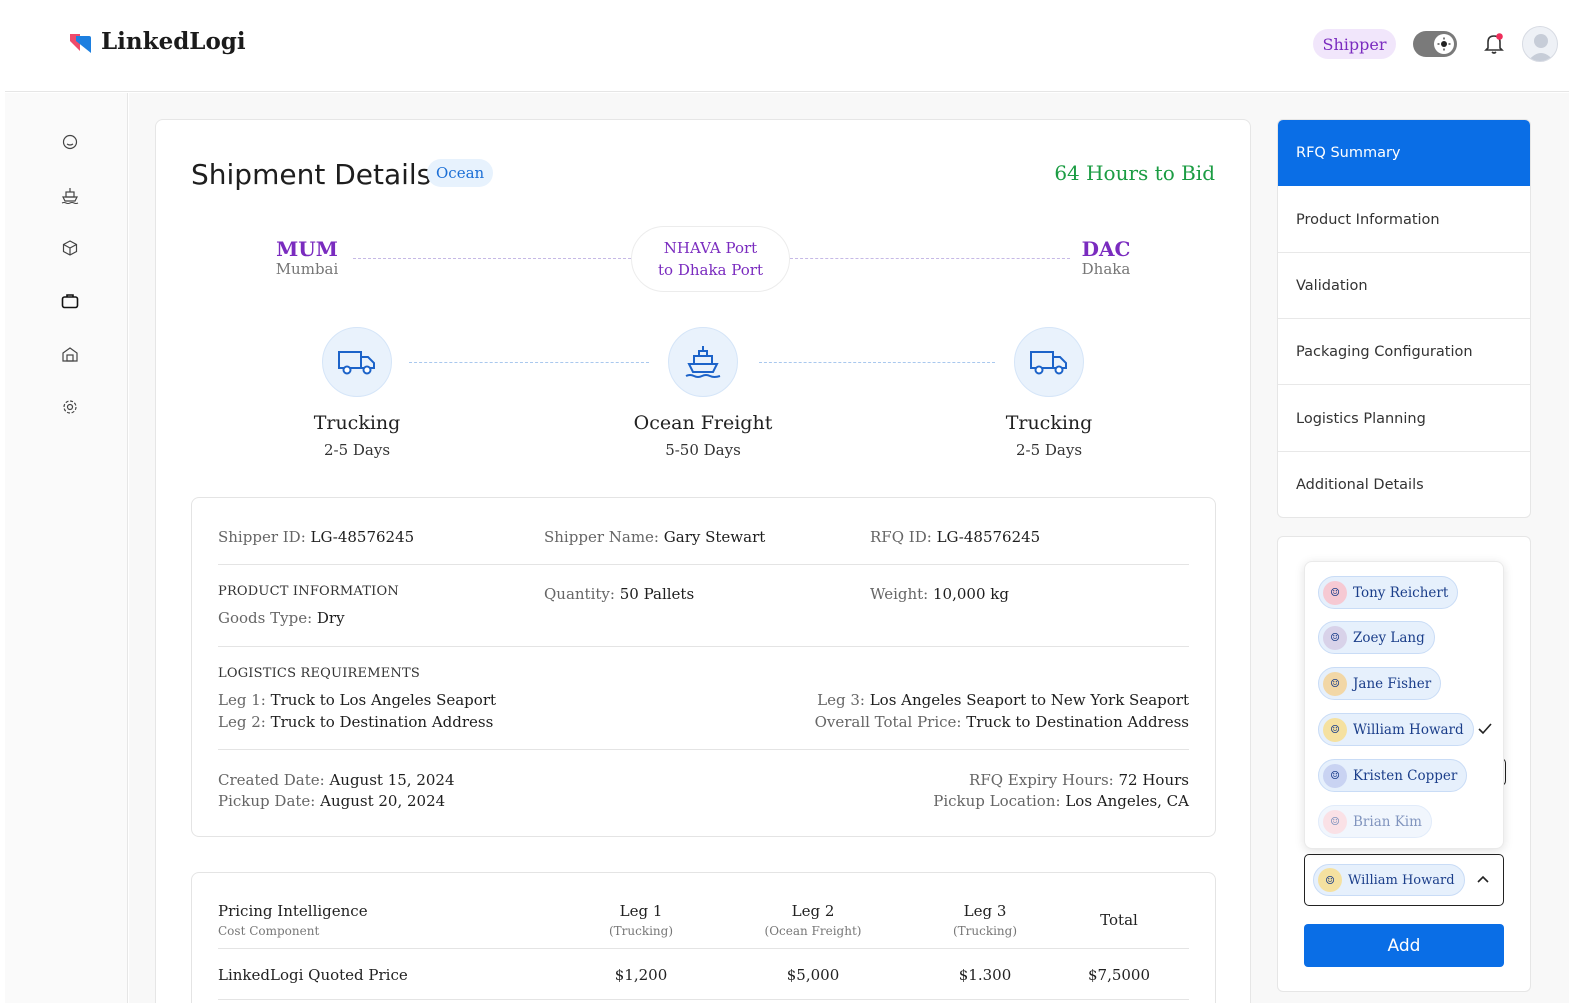 This screenshot has width=1569, height=1003. Describe the element at coordinates (1061, 801) in the screenshot. I see `pickup-location: Pickup Location: Los Angeles, CA` at that location.